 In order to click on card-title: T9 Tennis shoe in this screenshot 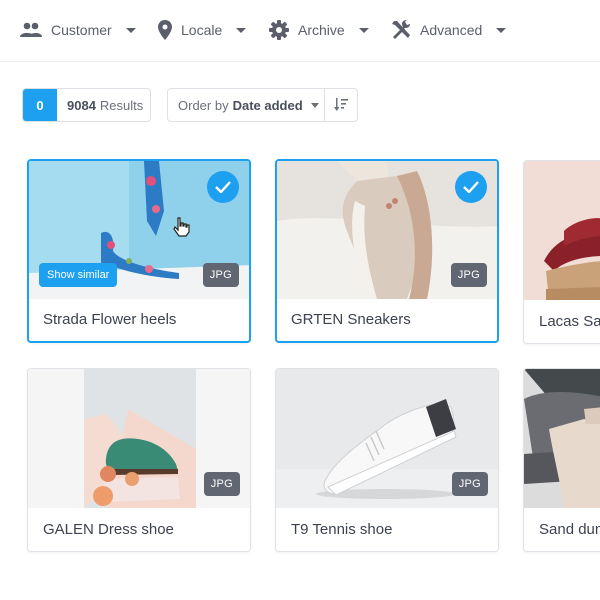, I will do `click(342, 529)`.